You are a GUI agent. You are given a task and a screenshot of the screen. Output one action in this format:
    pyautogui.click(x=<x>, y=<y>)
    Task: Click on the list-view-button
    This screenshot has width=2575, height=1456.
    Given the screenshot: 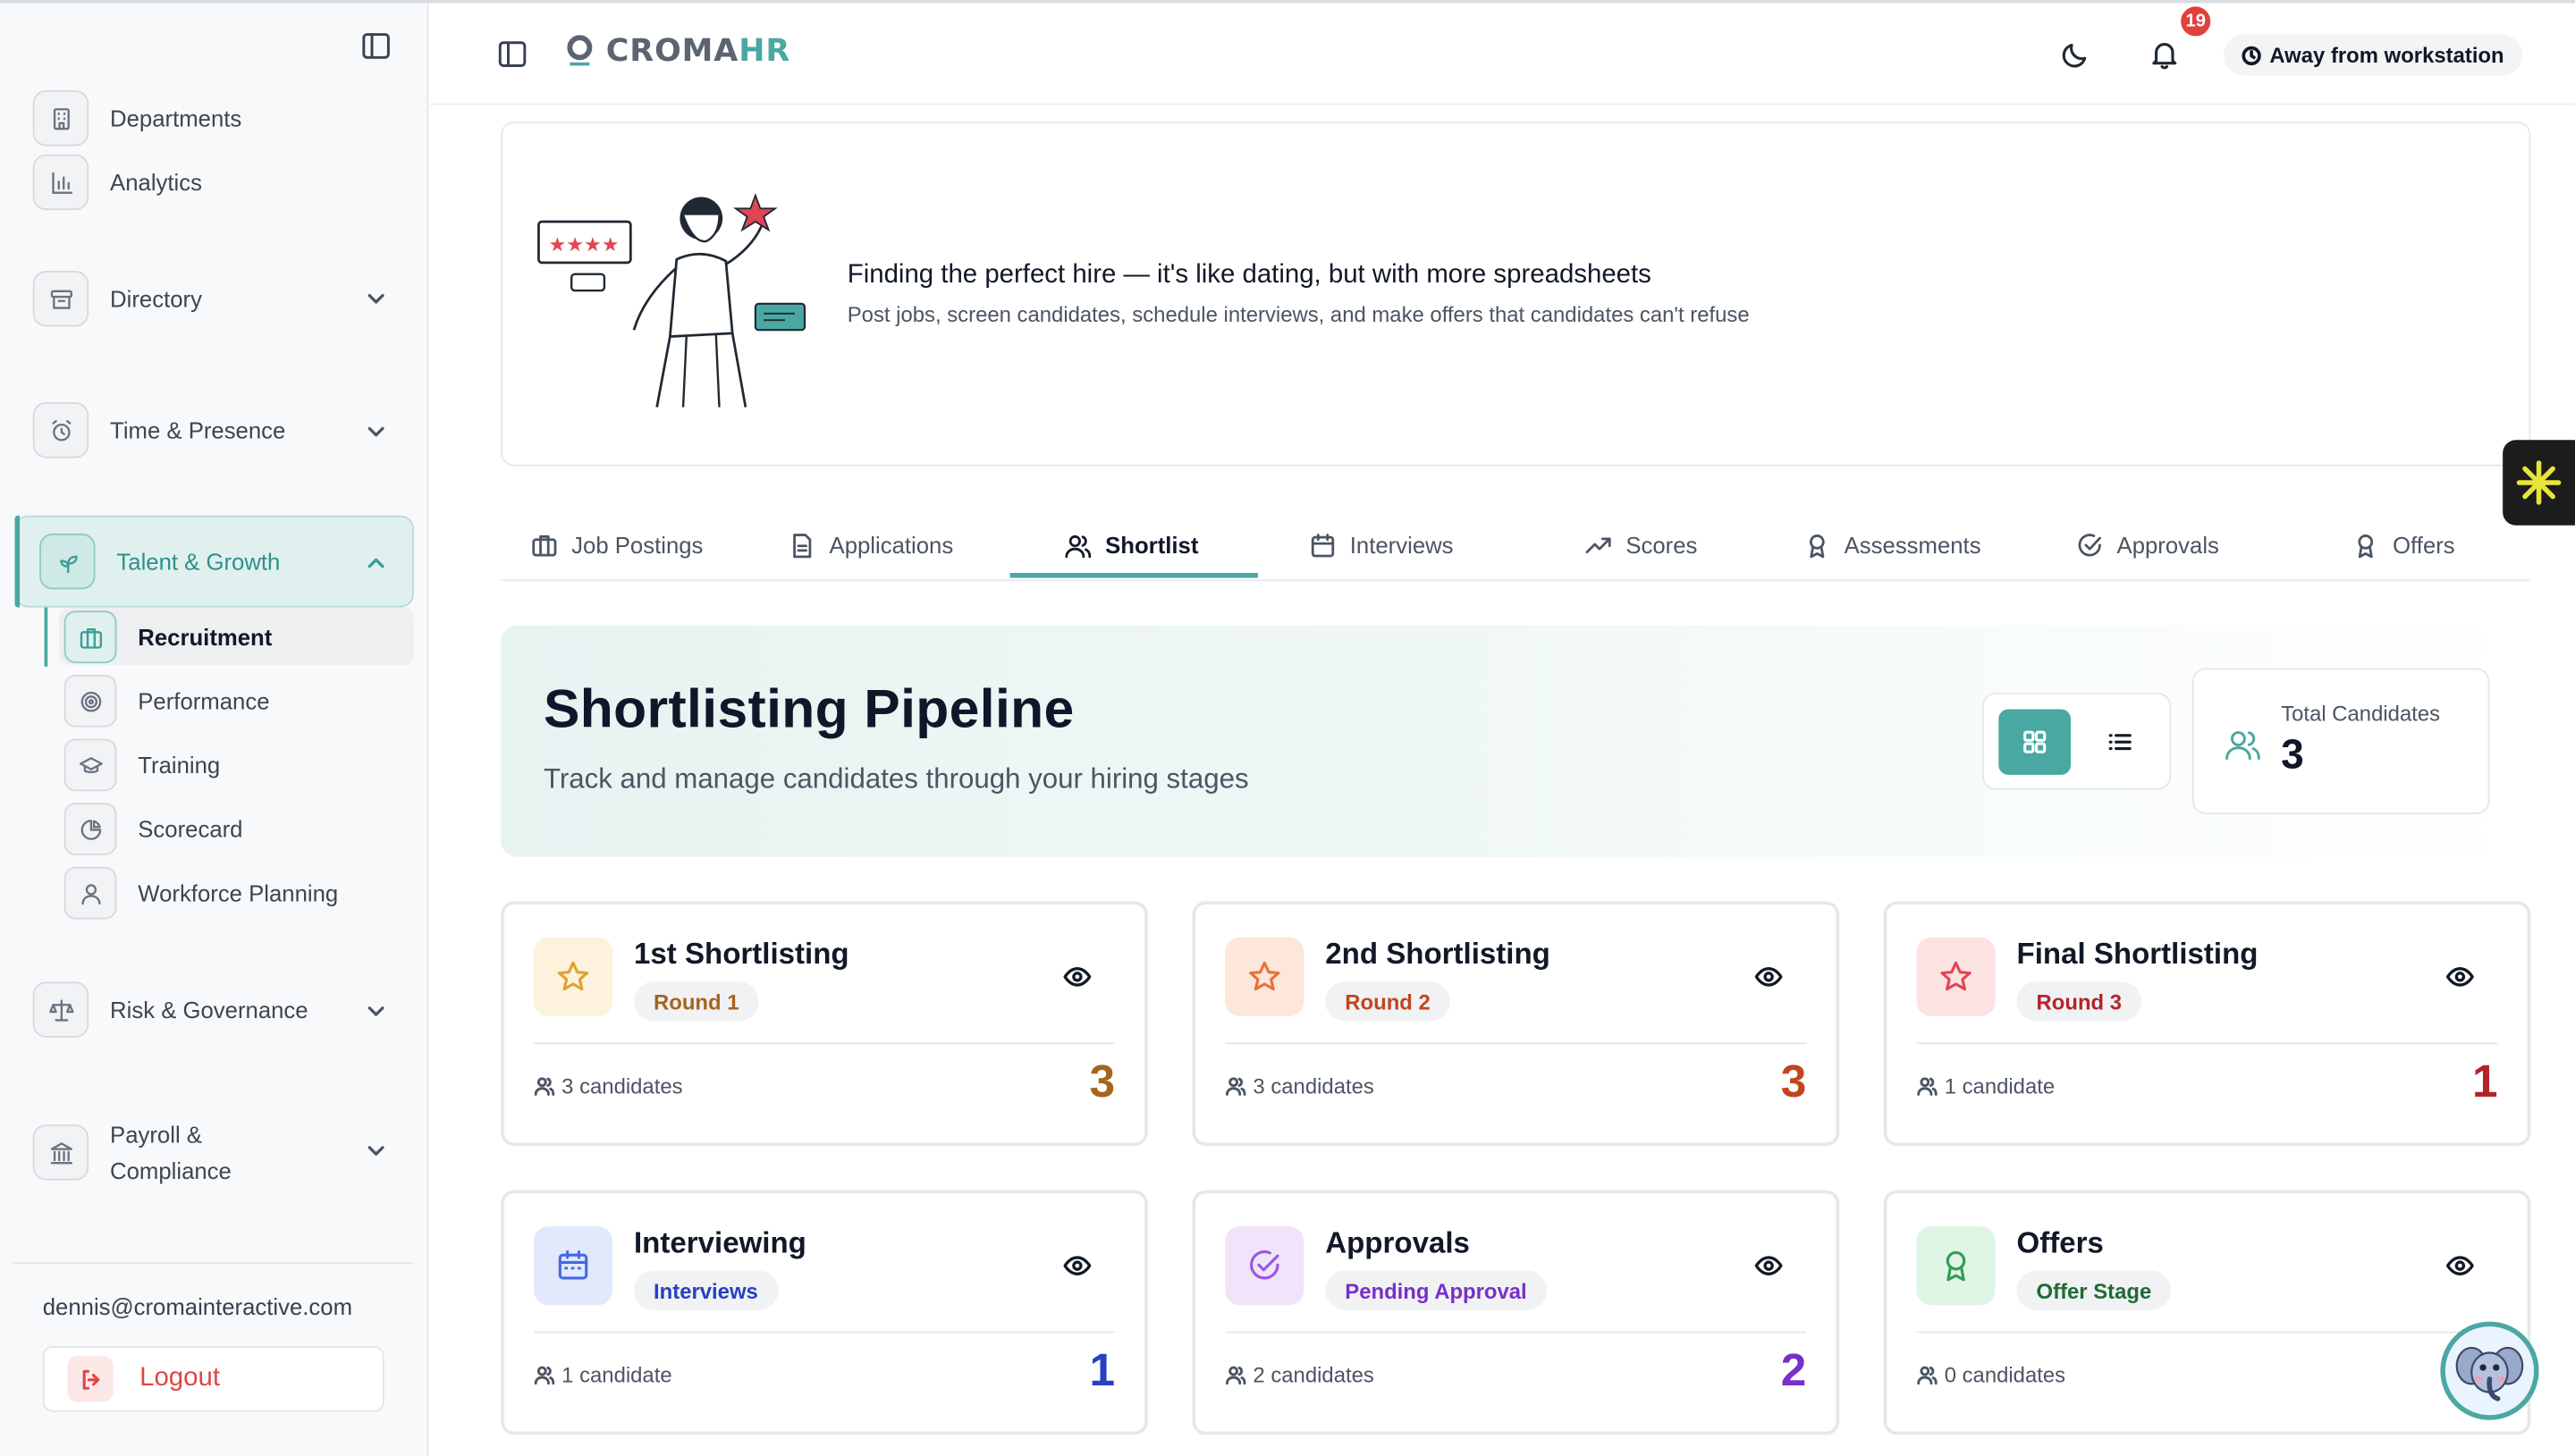 What is the action you would take?
    pyautogui.click(x=2120, y=741)
    